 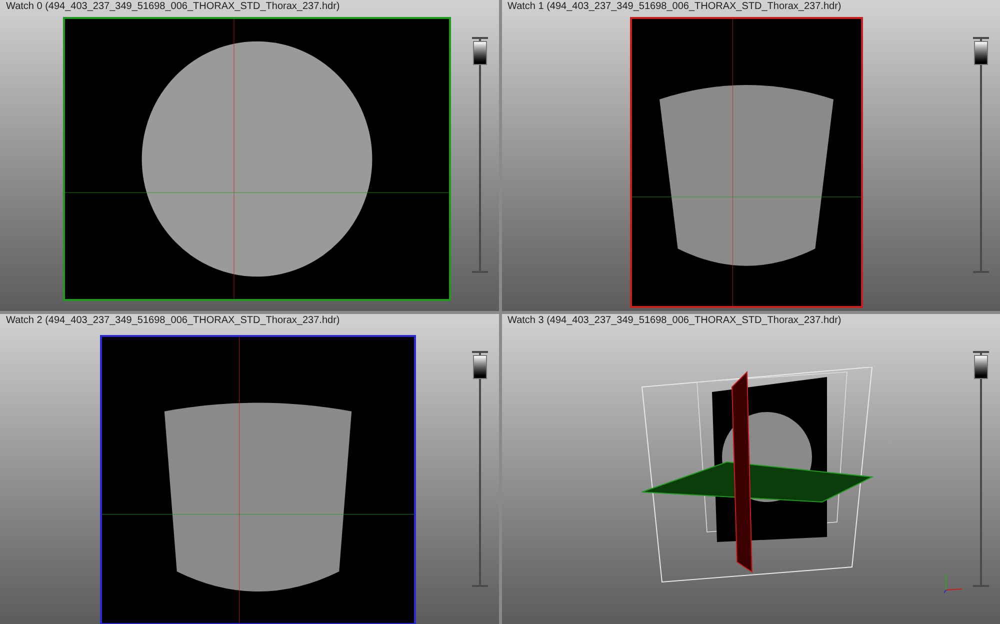 I want to click on viewport-title: Watch 3 (494_403_237_349_51698_006_THORAX_STD_Thorax_237.hdr), so click(x=674, y=320).